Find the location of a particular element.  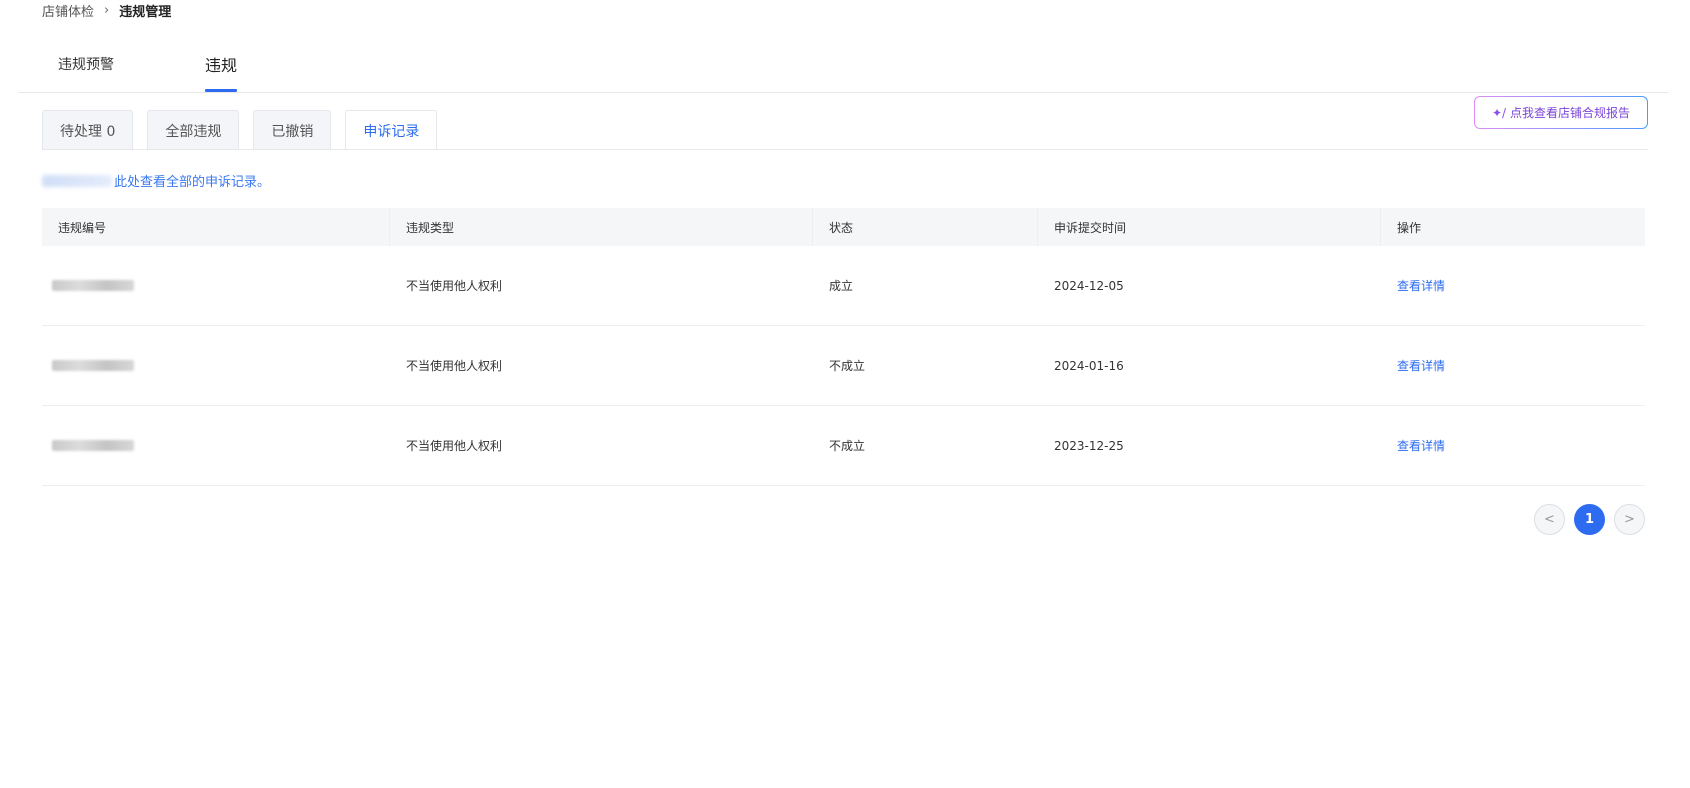

header-status: 状态 is located at coordinates (925, 227).